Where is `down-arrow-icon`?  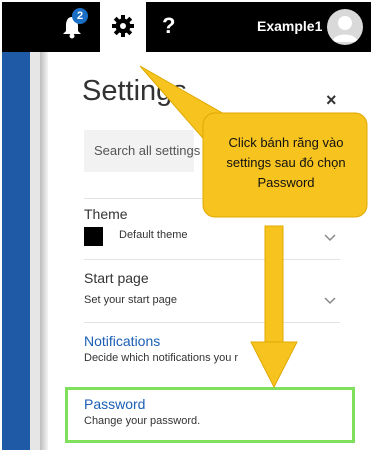 down-arrow-icon is located at coordinates (274, 307).